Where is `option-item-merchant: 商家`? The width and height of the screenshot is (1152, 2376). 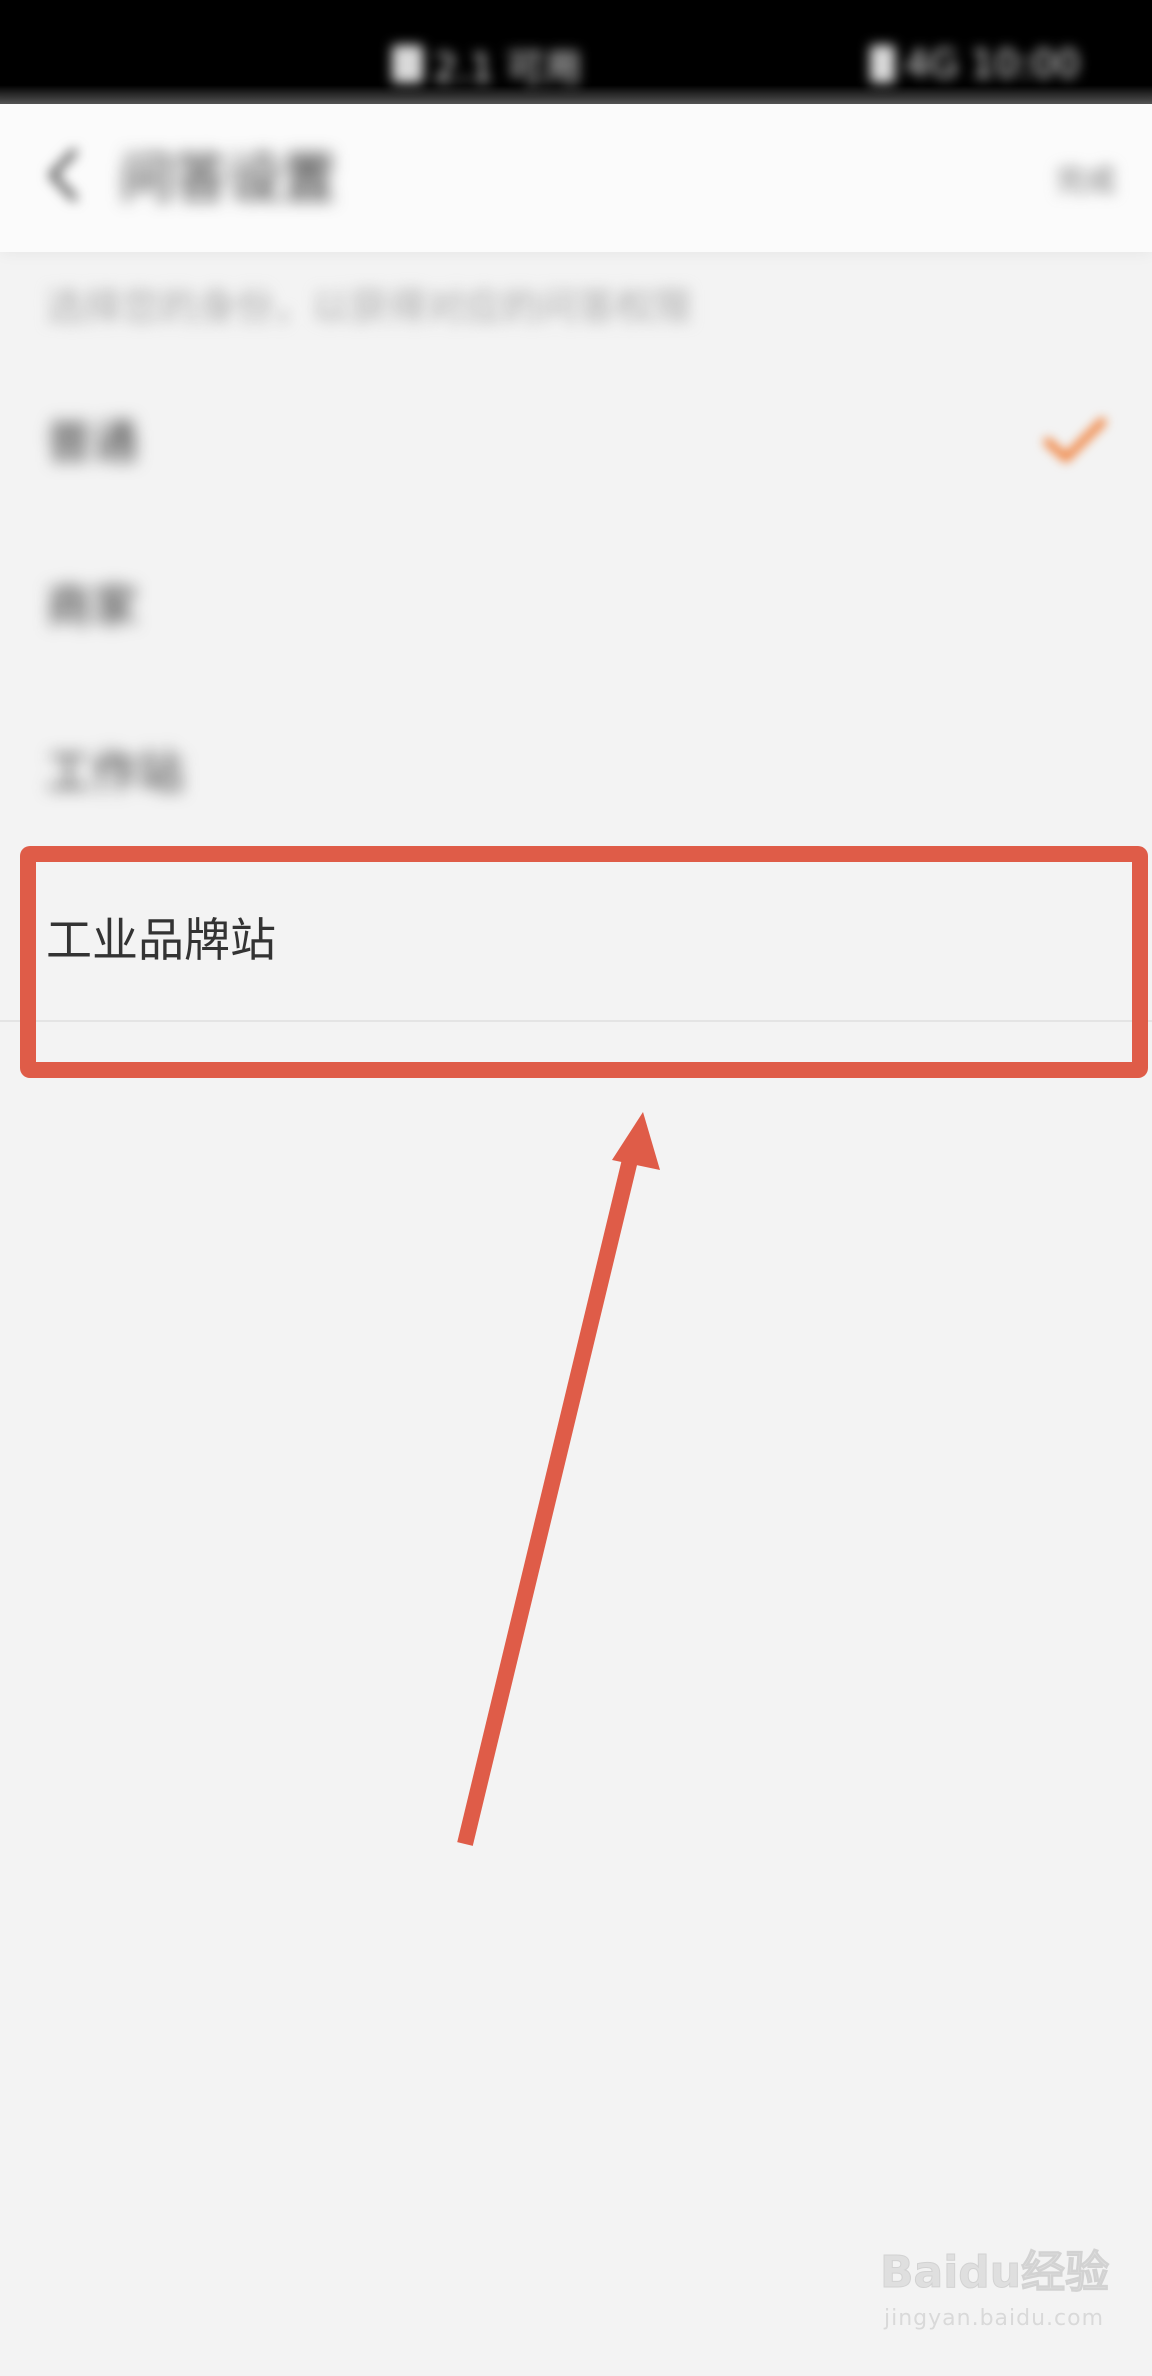
option-item-merchant: 商家 is located at coordinates (576, 606).